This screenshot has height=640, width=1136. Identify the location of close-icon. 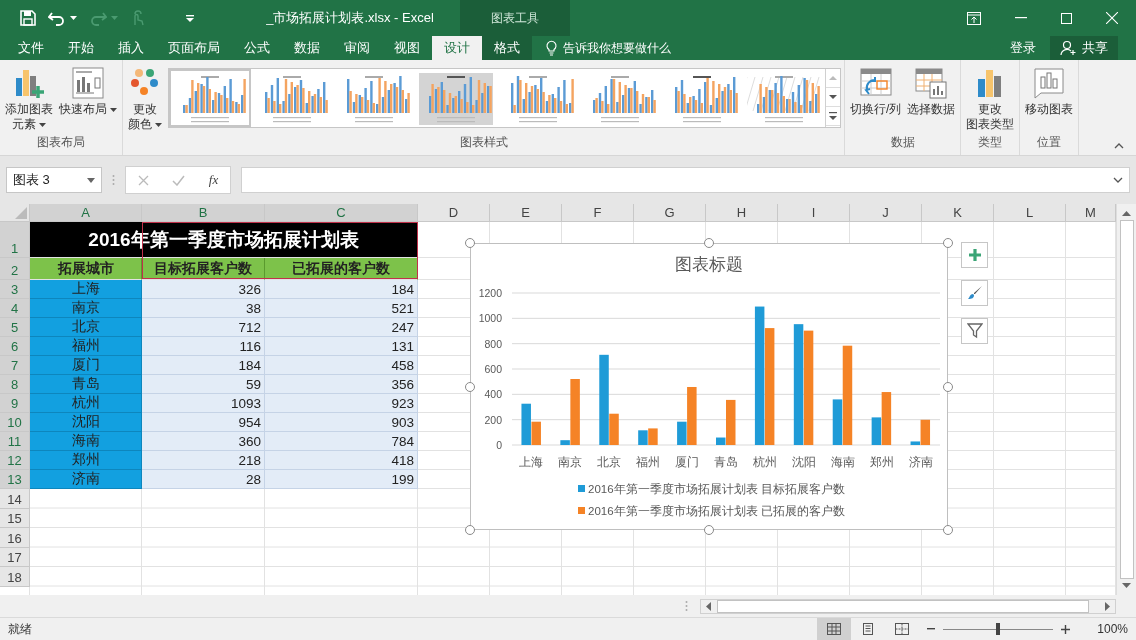
(1112, 18).